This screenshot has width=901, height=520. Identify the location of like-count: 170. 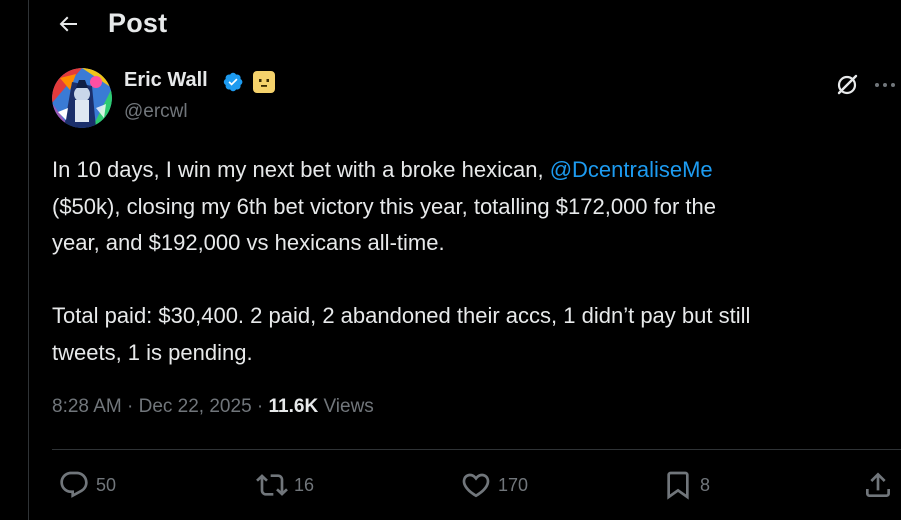
(513, 484).